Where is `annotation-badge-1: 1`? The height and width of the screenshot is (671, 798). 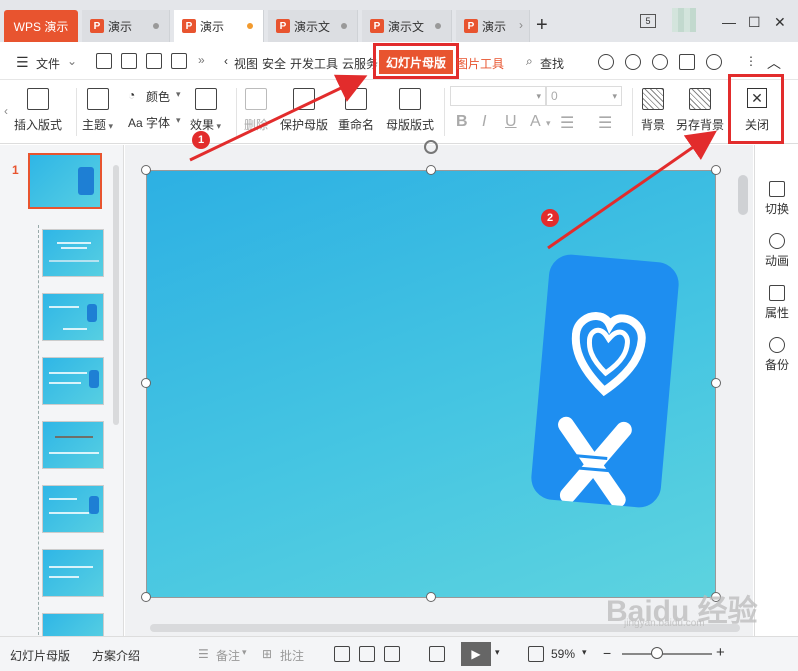
annotation-badge-1: 1 is located at coordinates (201, 140).